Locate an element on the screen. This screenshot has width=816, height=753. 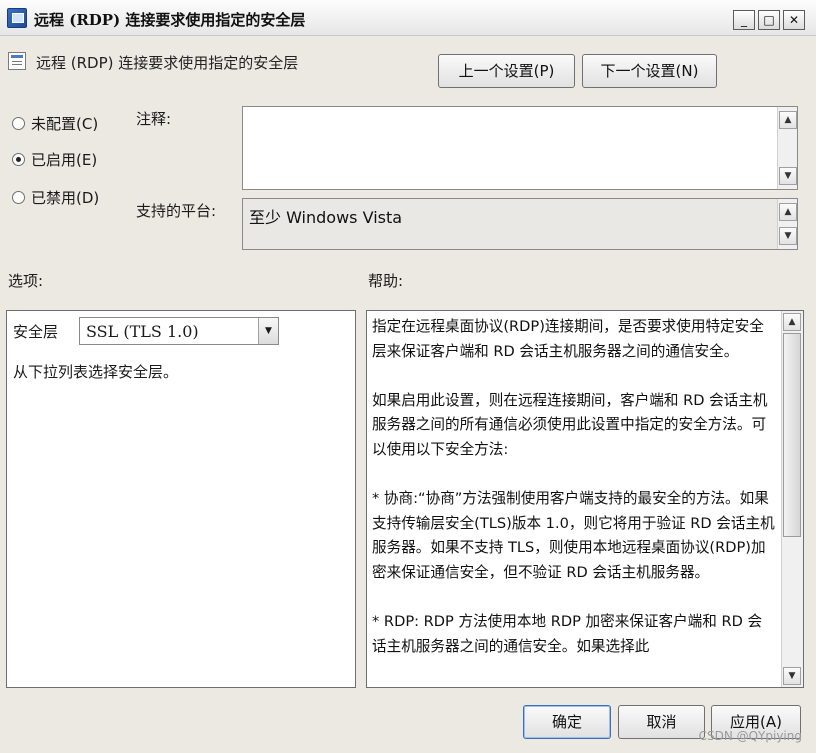
close-button: ✕ is located at coordinates (794, 20).